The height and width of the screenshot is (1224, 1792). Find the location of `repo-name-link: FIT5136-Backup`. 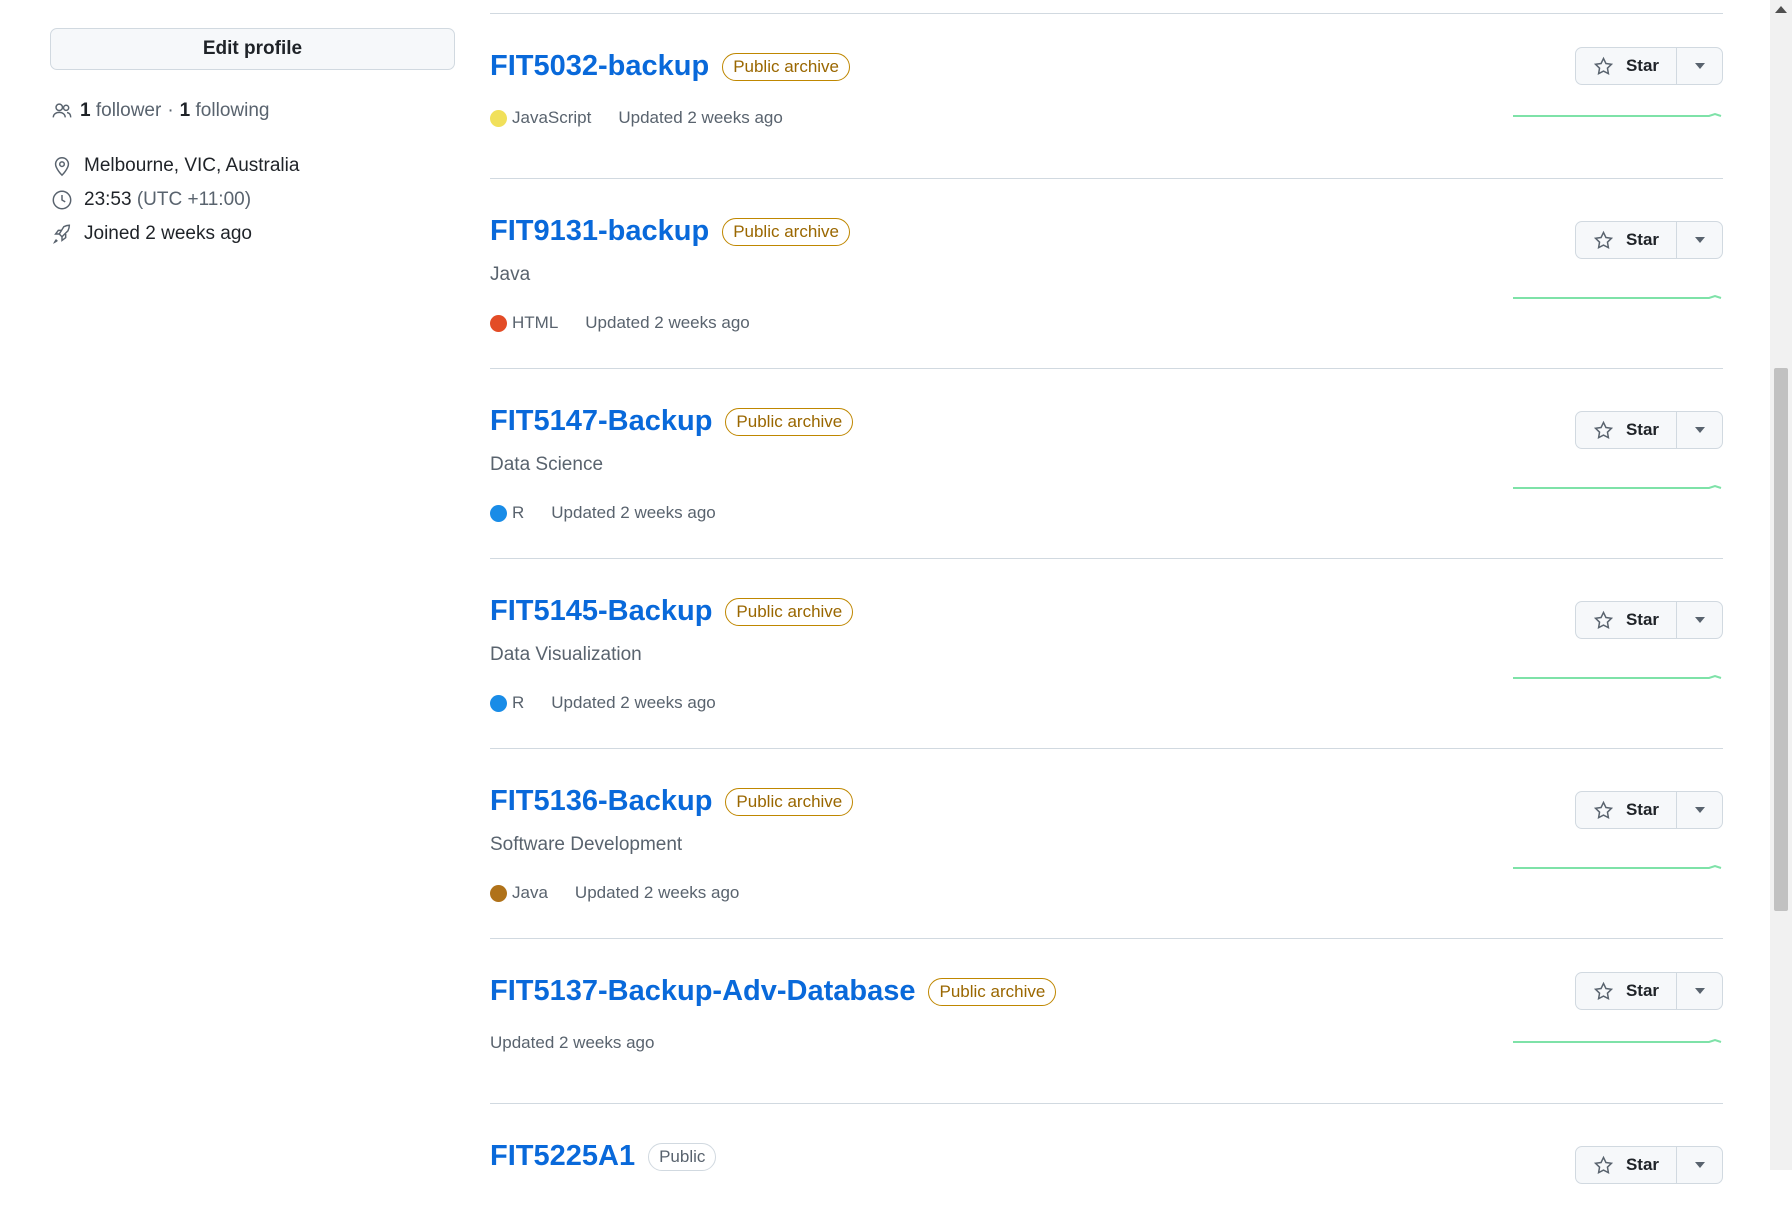

repo-name-link: FIT5136-Backup is located at coordinates (601, 801).